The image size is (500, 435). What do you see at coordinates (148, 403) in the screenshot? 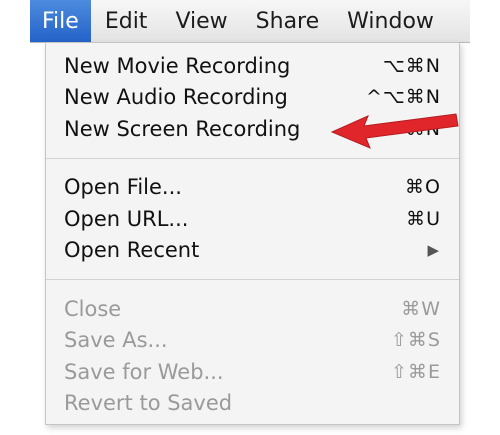
I see `menu-item-label: Revert to Saved` at bounding box center [148, 403].